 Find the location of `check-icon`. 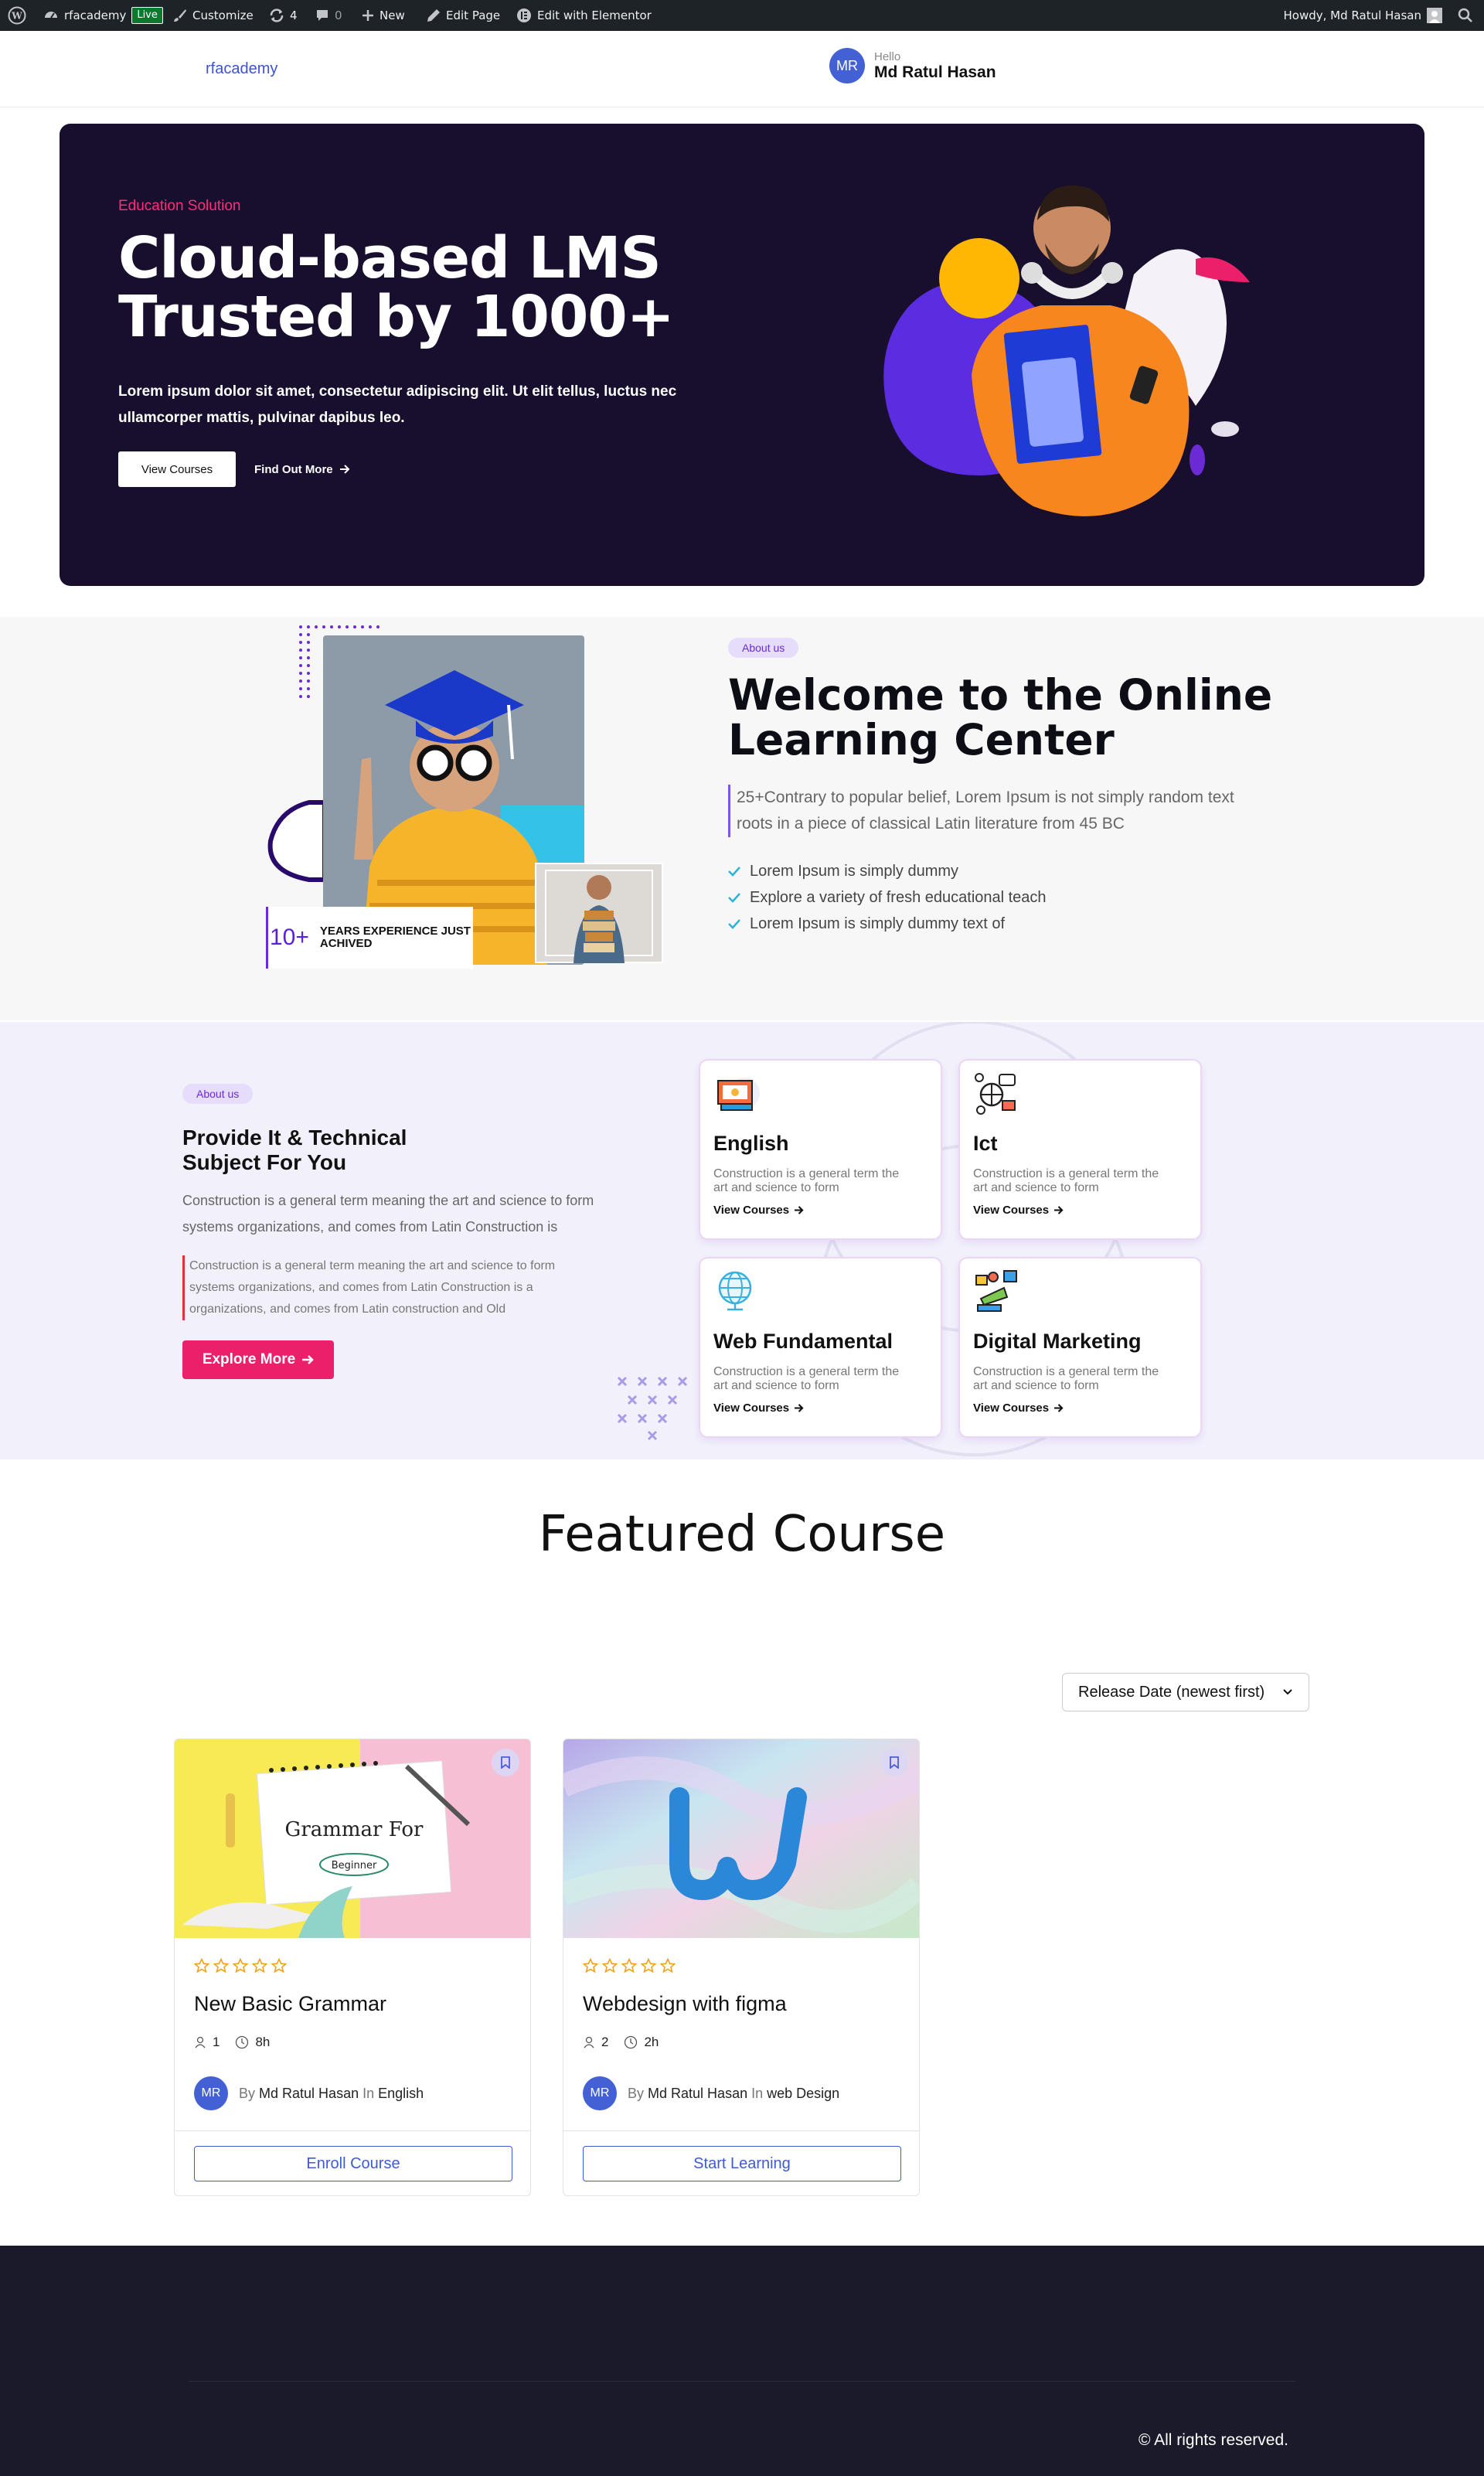

check-icon is located at coordinates (734, 872).